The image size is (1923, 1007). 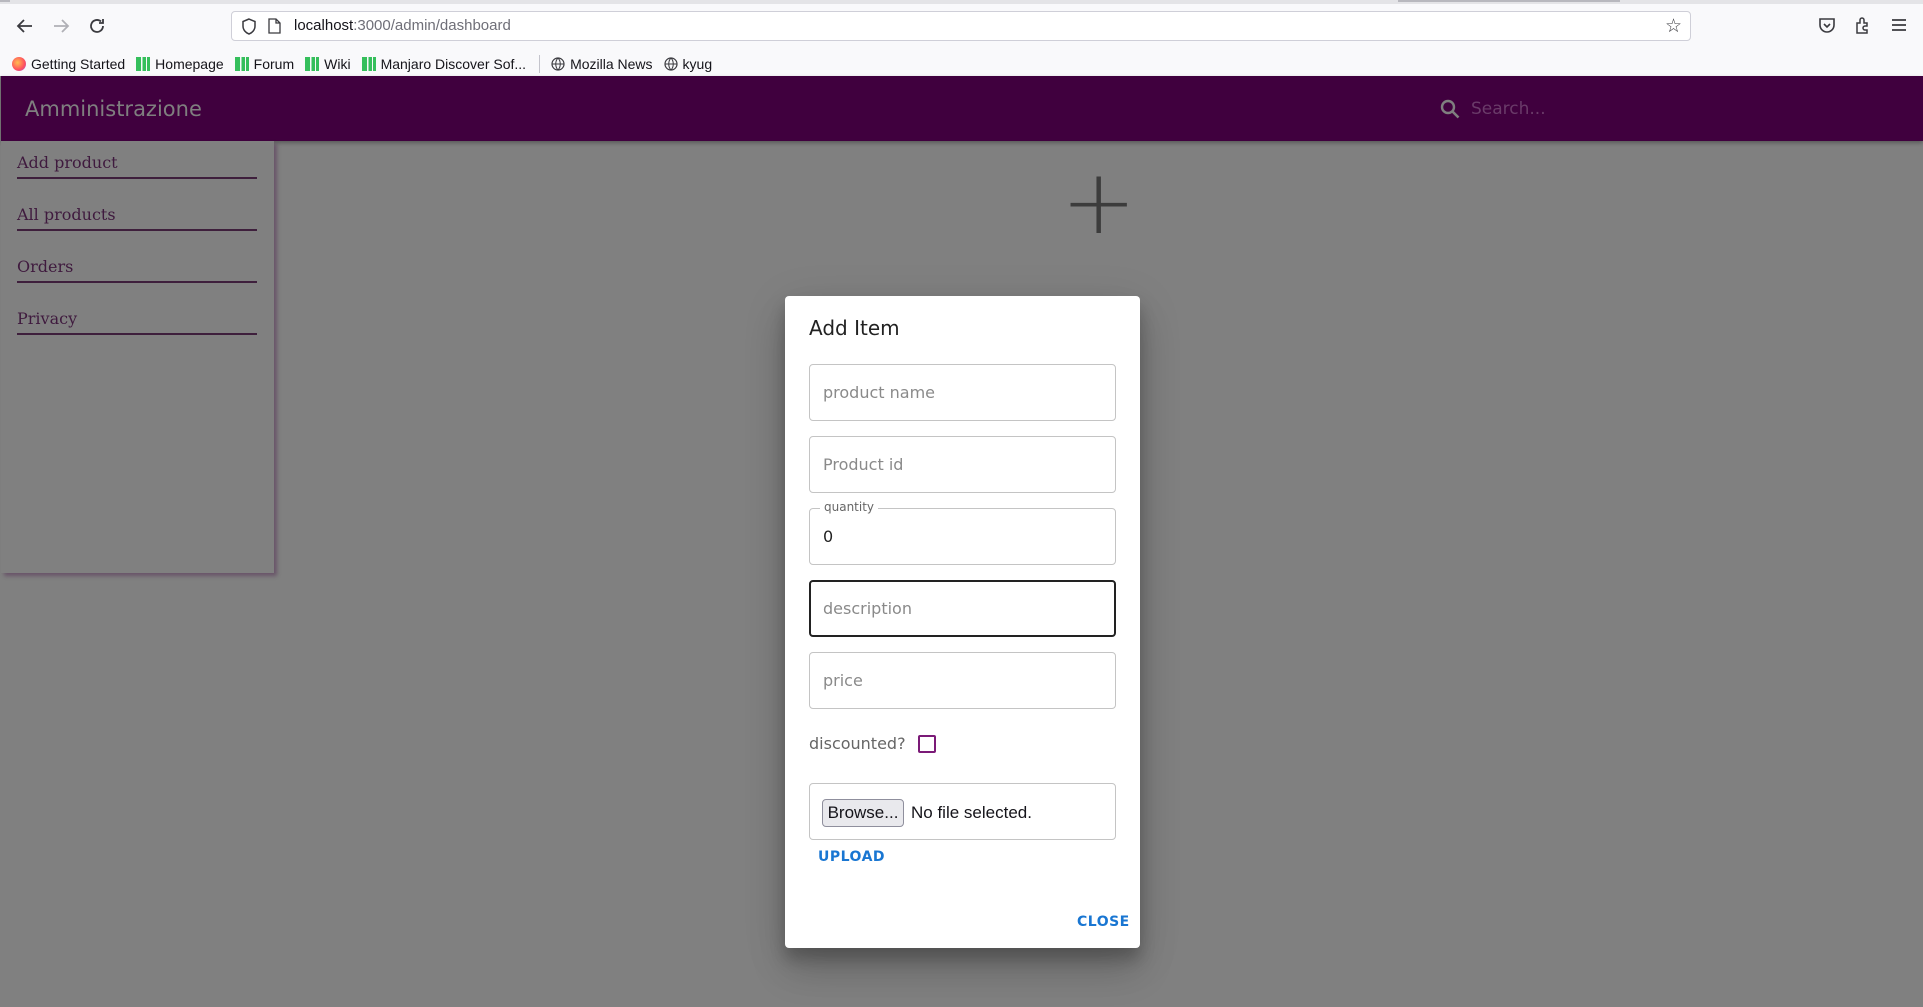 I want to click on search-input, so click(x=1621, y=109).